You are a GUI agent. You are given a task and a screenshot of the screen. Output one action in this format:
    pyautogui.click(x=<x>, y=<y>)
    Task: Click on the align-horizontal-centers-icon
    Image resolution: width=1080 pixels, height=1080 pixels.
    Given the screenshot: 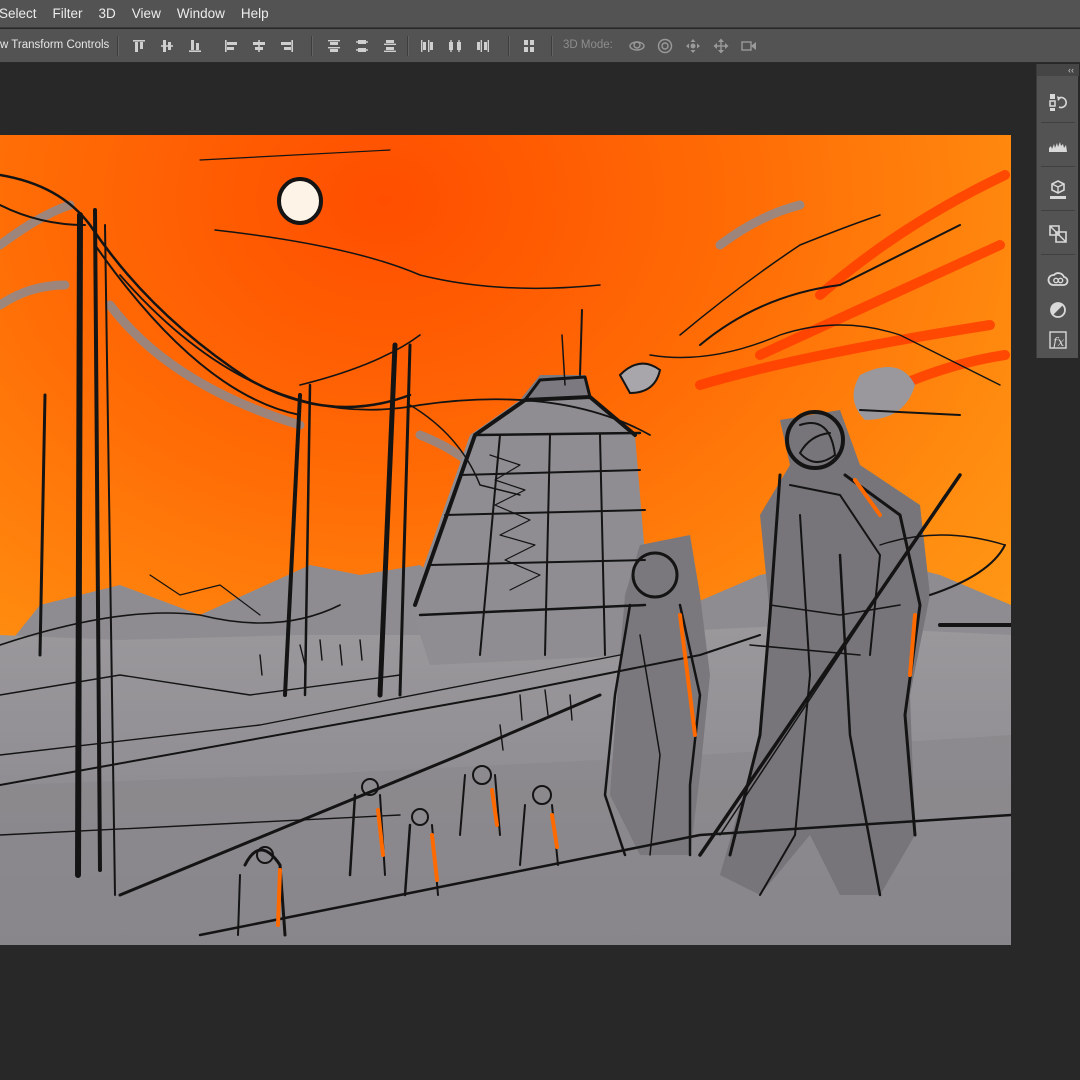 What is the action you would take?
    pyautogui.click(x=259, y=46)
    